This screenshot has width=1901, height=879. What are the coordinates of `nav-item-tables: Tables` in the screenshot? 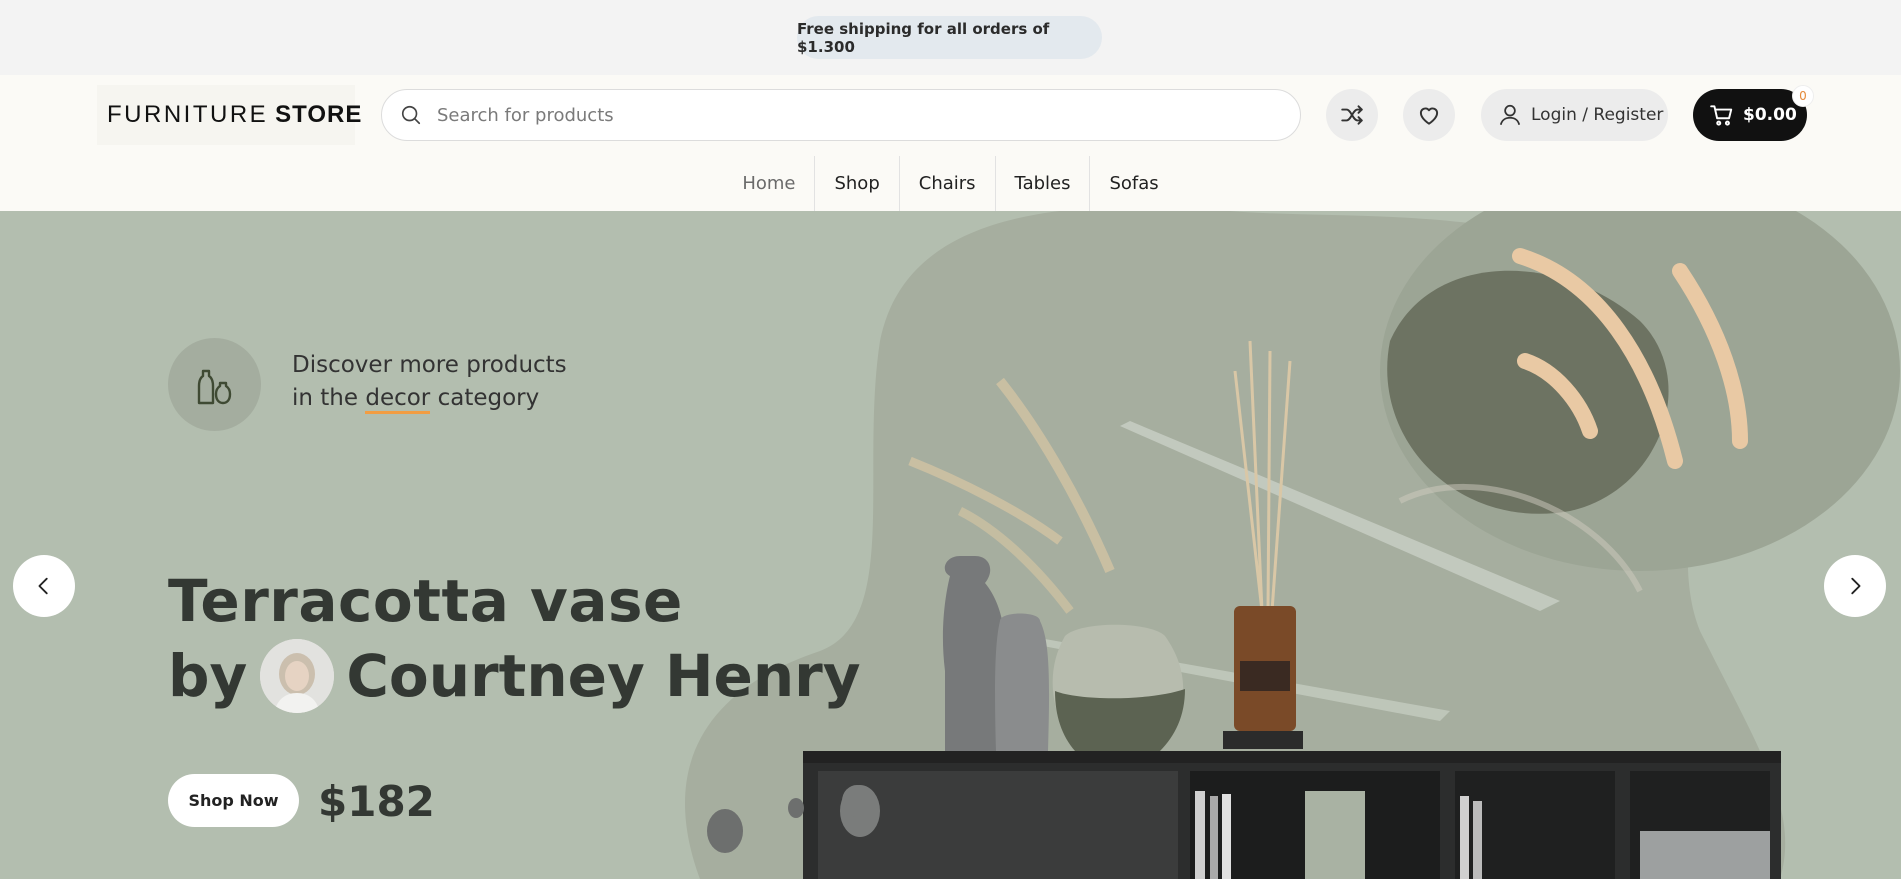 It's located at (1043, 183).